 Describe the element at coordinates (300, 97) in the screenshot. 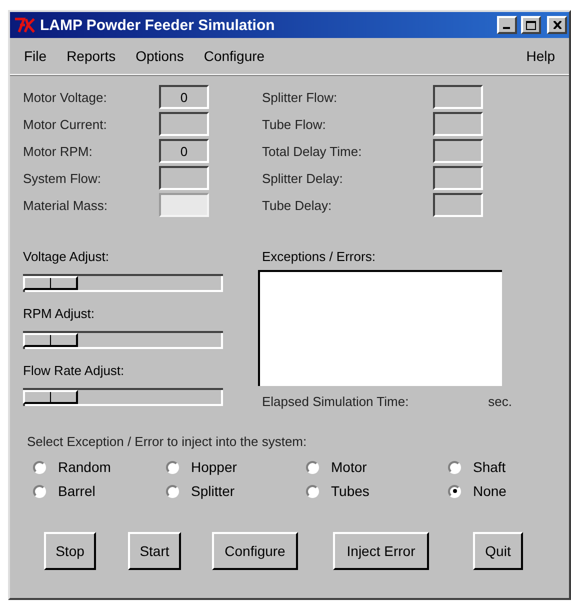

I see `field-label: Splitter Flow:` at that location.